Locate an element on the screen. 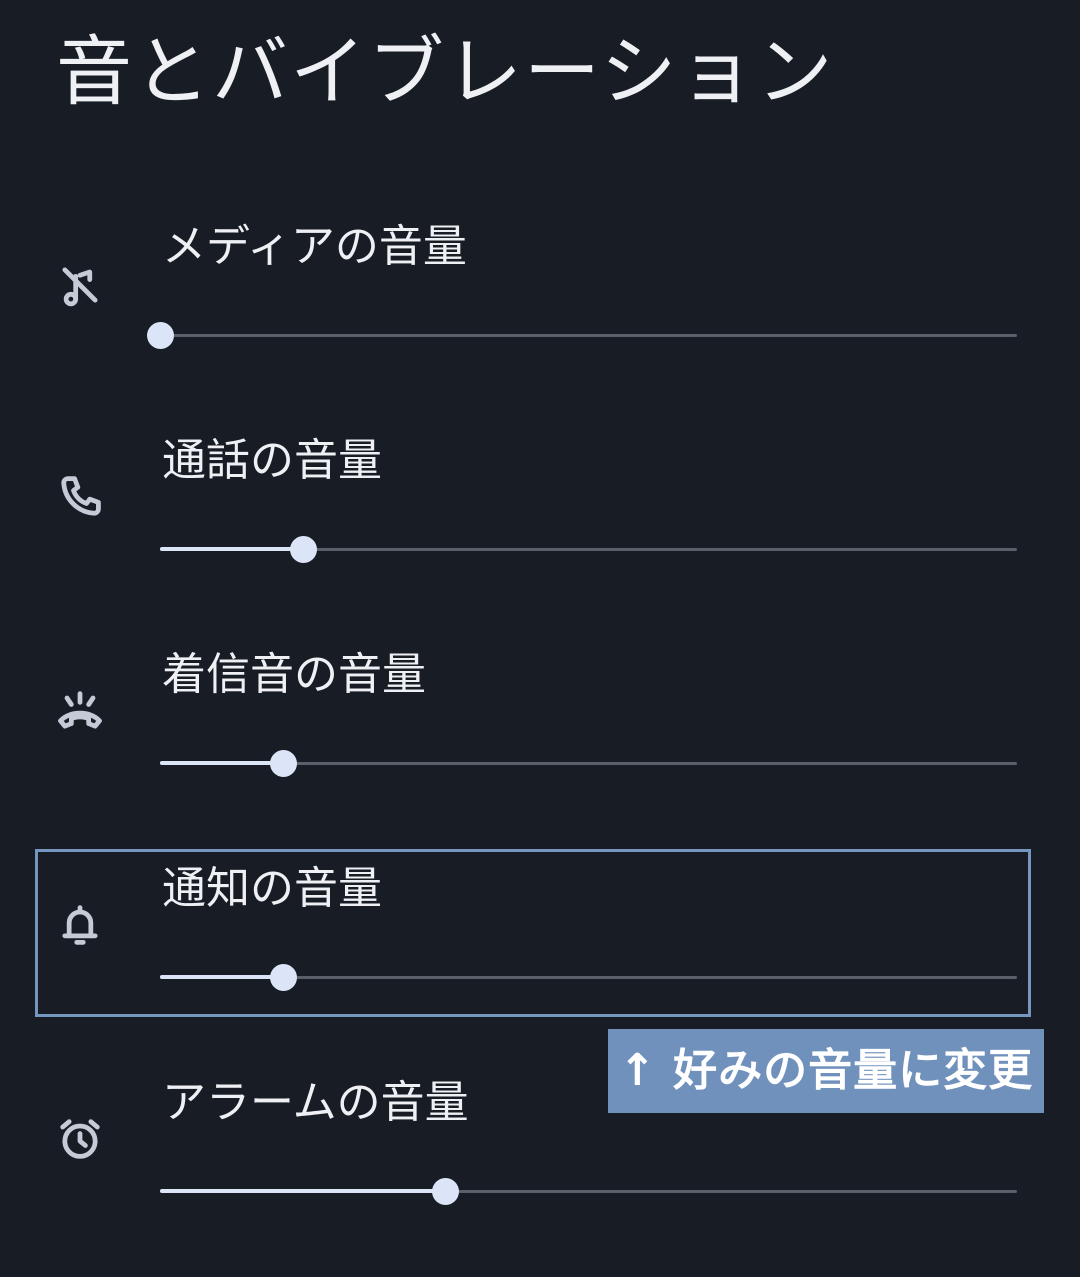 The image size is (1080, 1277). volume-row-label: 通話の音量 is located at coordinates (272, 460).